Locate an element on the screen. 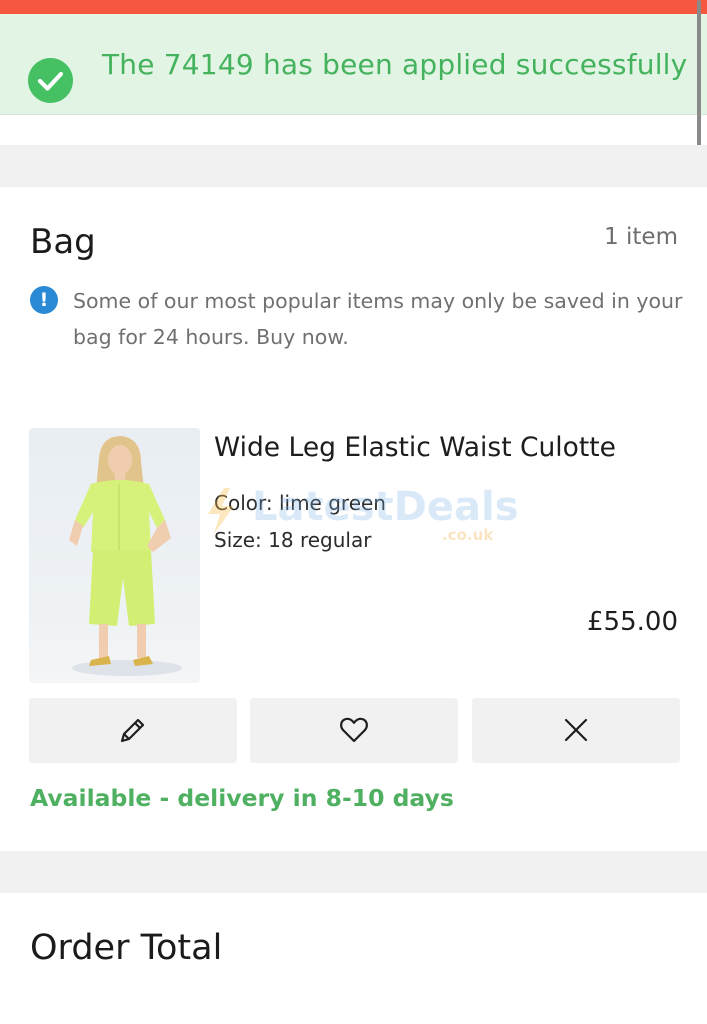  remove-item-button is located at coordinates (576, 730).